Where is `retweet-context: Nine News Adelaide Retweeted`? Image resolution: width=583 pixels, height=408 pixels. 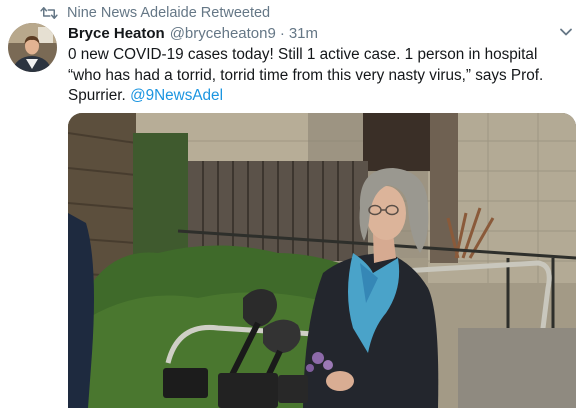
retweet-context: Nine News Adelaide Retweeted is located at coordinates (155, 13).